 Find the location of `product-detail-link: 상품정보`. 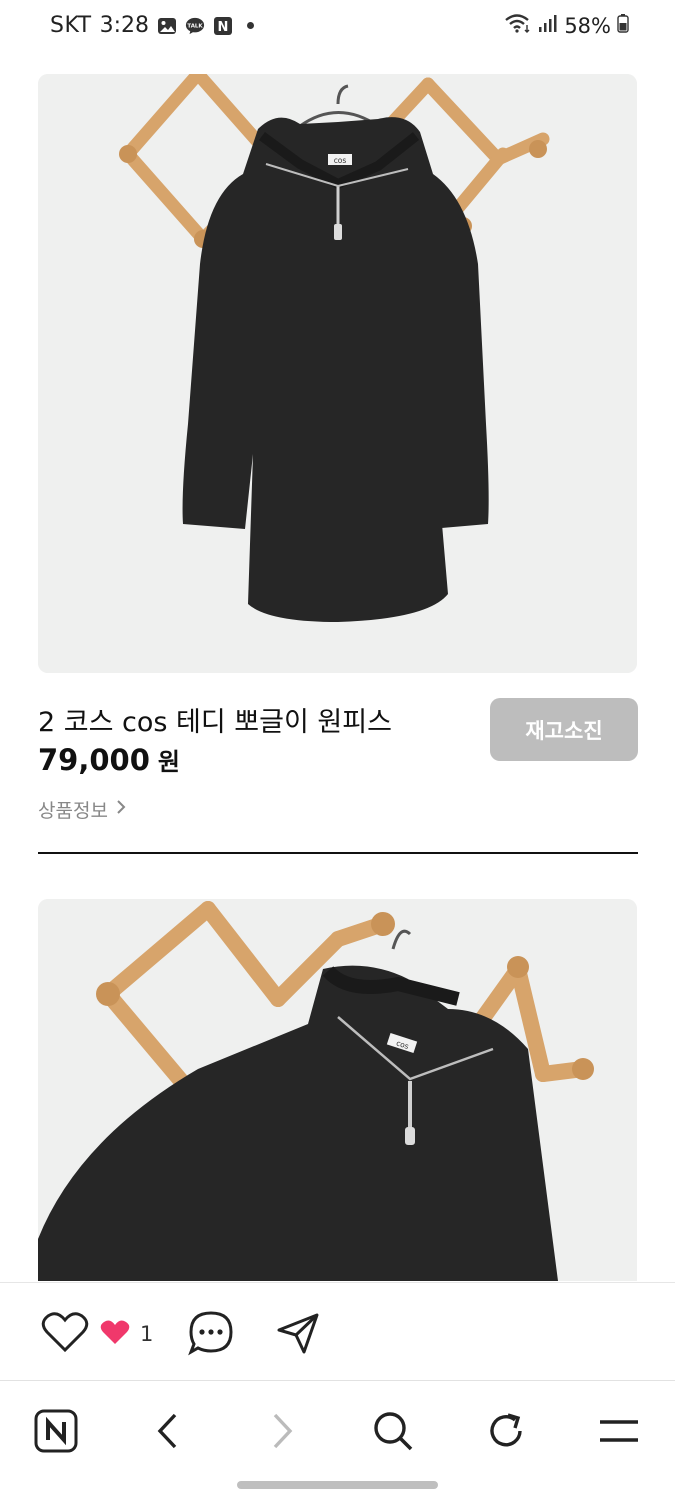

product-detail-link: 상품정보 is located at coordinates (83, 809).